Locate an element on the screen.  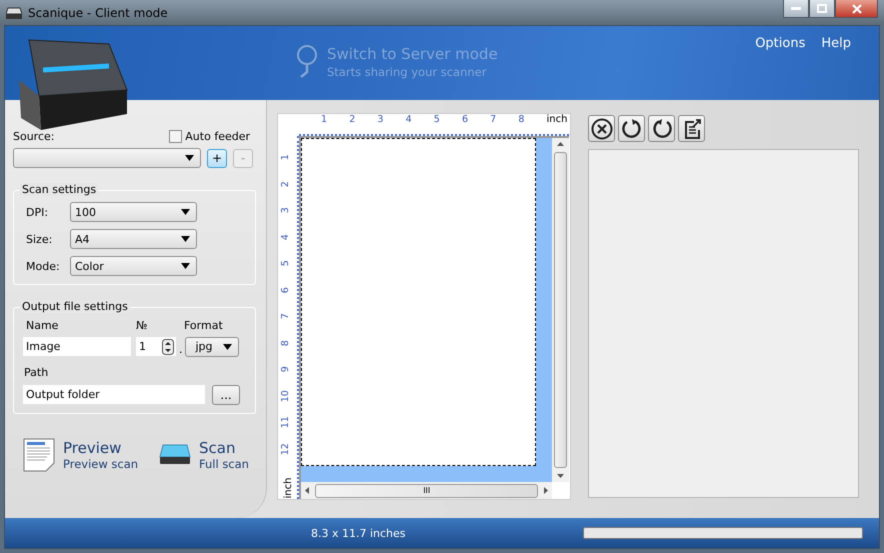
name-field: Image is located at coordinates (77, 346).